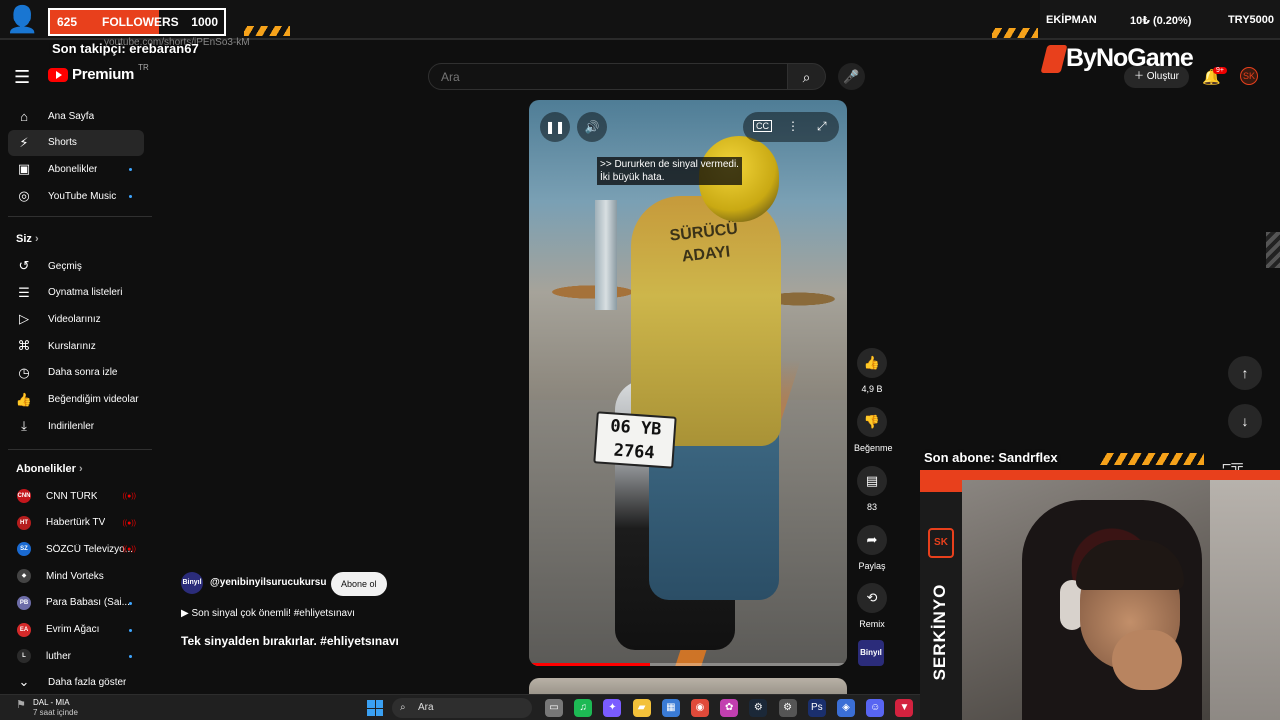 Image resolution: width=1280 pixels, height=720 pixels. I want to click on section-subscriptions-header: Abonelikler ›, so click(49, 469).